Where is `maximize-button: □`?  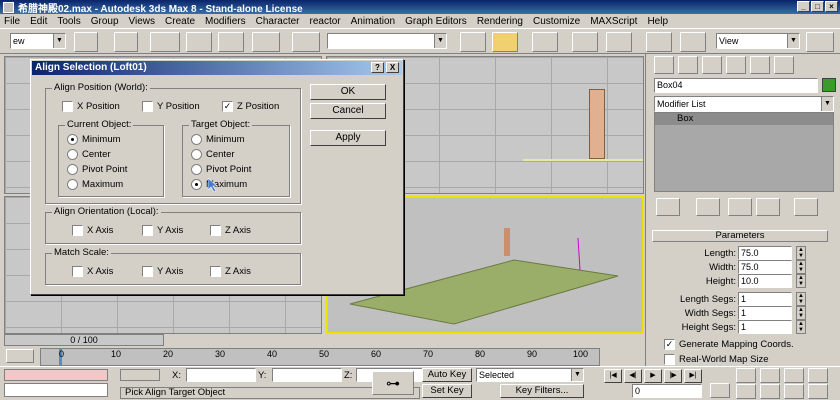
maximize-button: □ is located at coordinates (817, 6).